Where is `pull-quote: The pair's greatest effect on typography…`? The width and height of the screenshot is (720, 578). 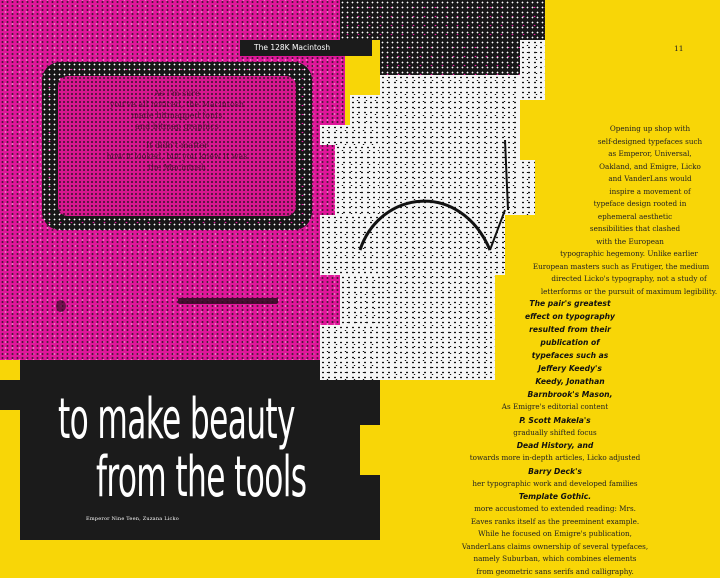
pull-quote: The pair's greatest effect on typography… is located at coordinates (570, 349).